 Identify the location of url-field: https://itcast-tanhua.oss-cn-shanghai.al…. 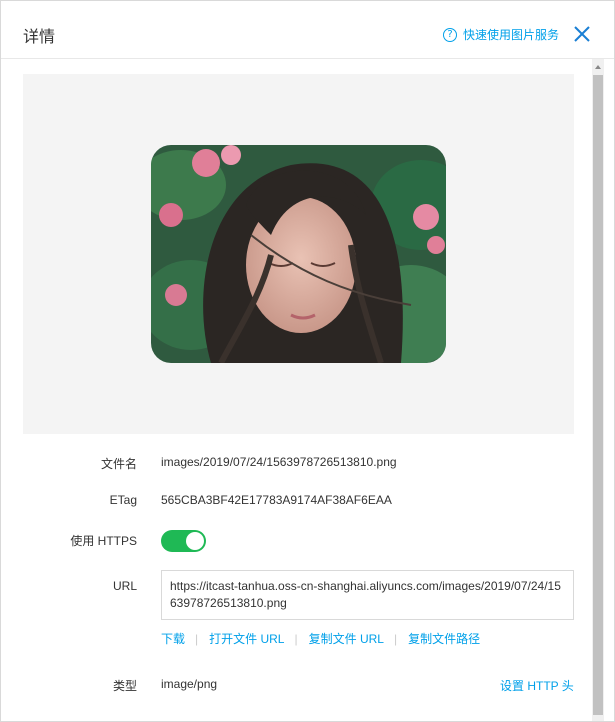
(367, 595).